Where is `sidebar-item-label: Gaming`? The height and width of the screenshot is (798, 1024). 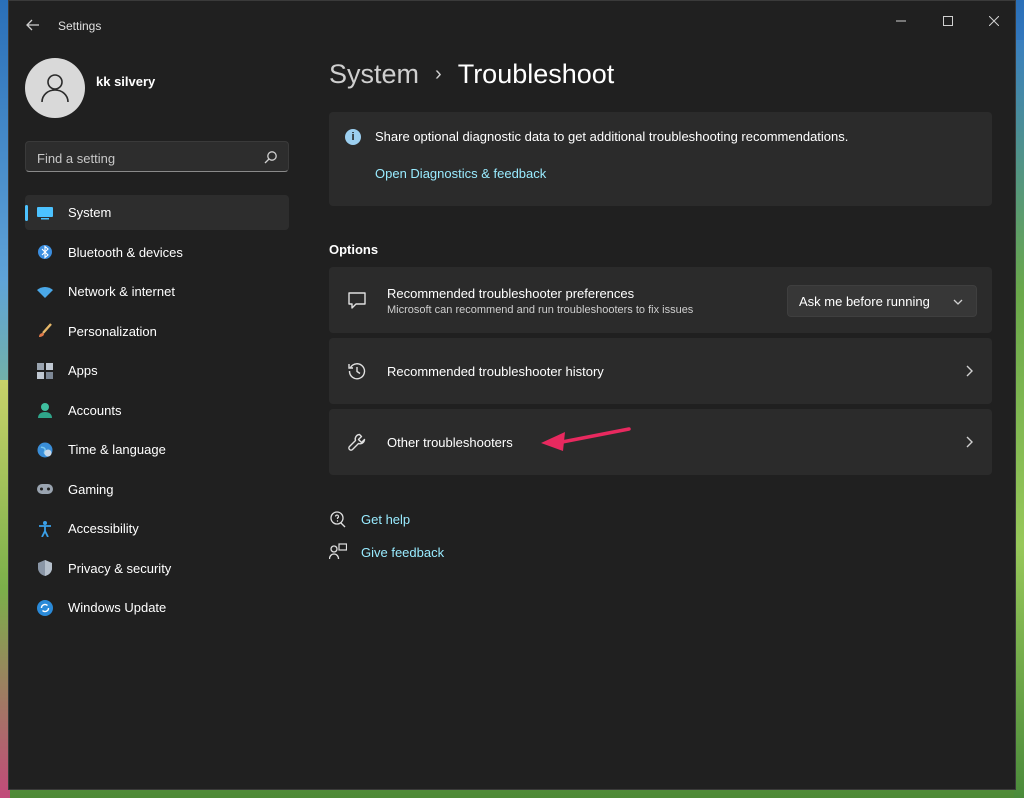 sidebar-item-label: Gaming is located at coordinates (91, 489).